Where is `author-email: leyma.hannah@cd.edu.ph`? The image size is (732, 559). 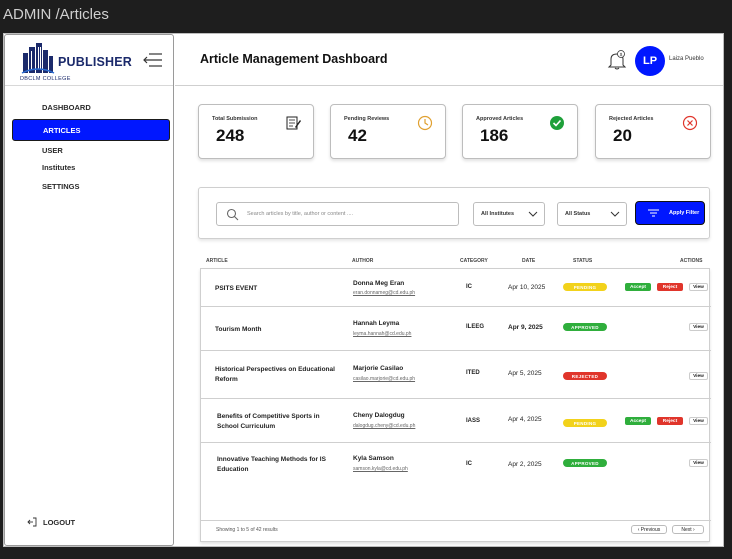
author-email: leyma.hannah@cd.edu.ph is located at coordinates (382, 334).